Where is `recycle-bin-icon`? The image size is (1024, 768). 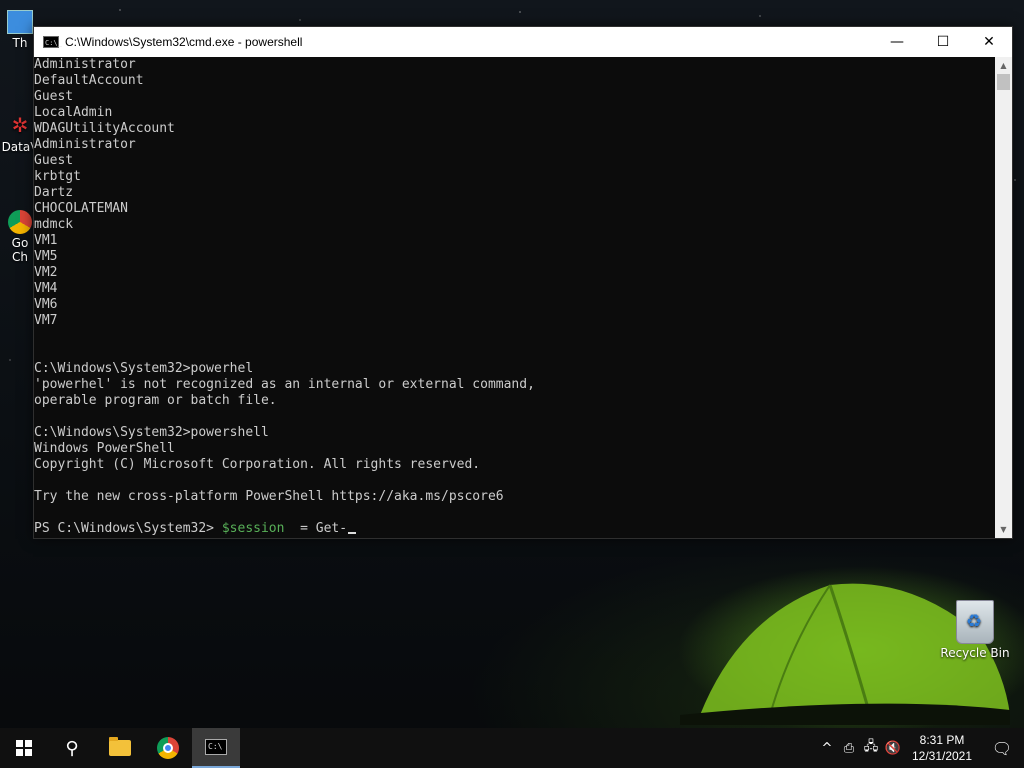 recycle-bin-icon is located at coordinates (975, 622).